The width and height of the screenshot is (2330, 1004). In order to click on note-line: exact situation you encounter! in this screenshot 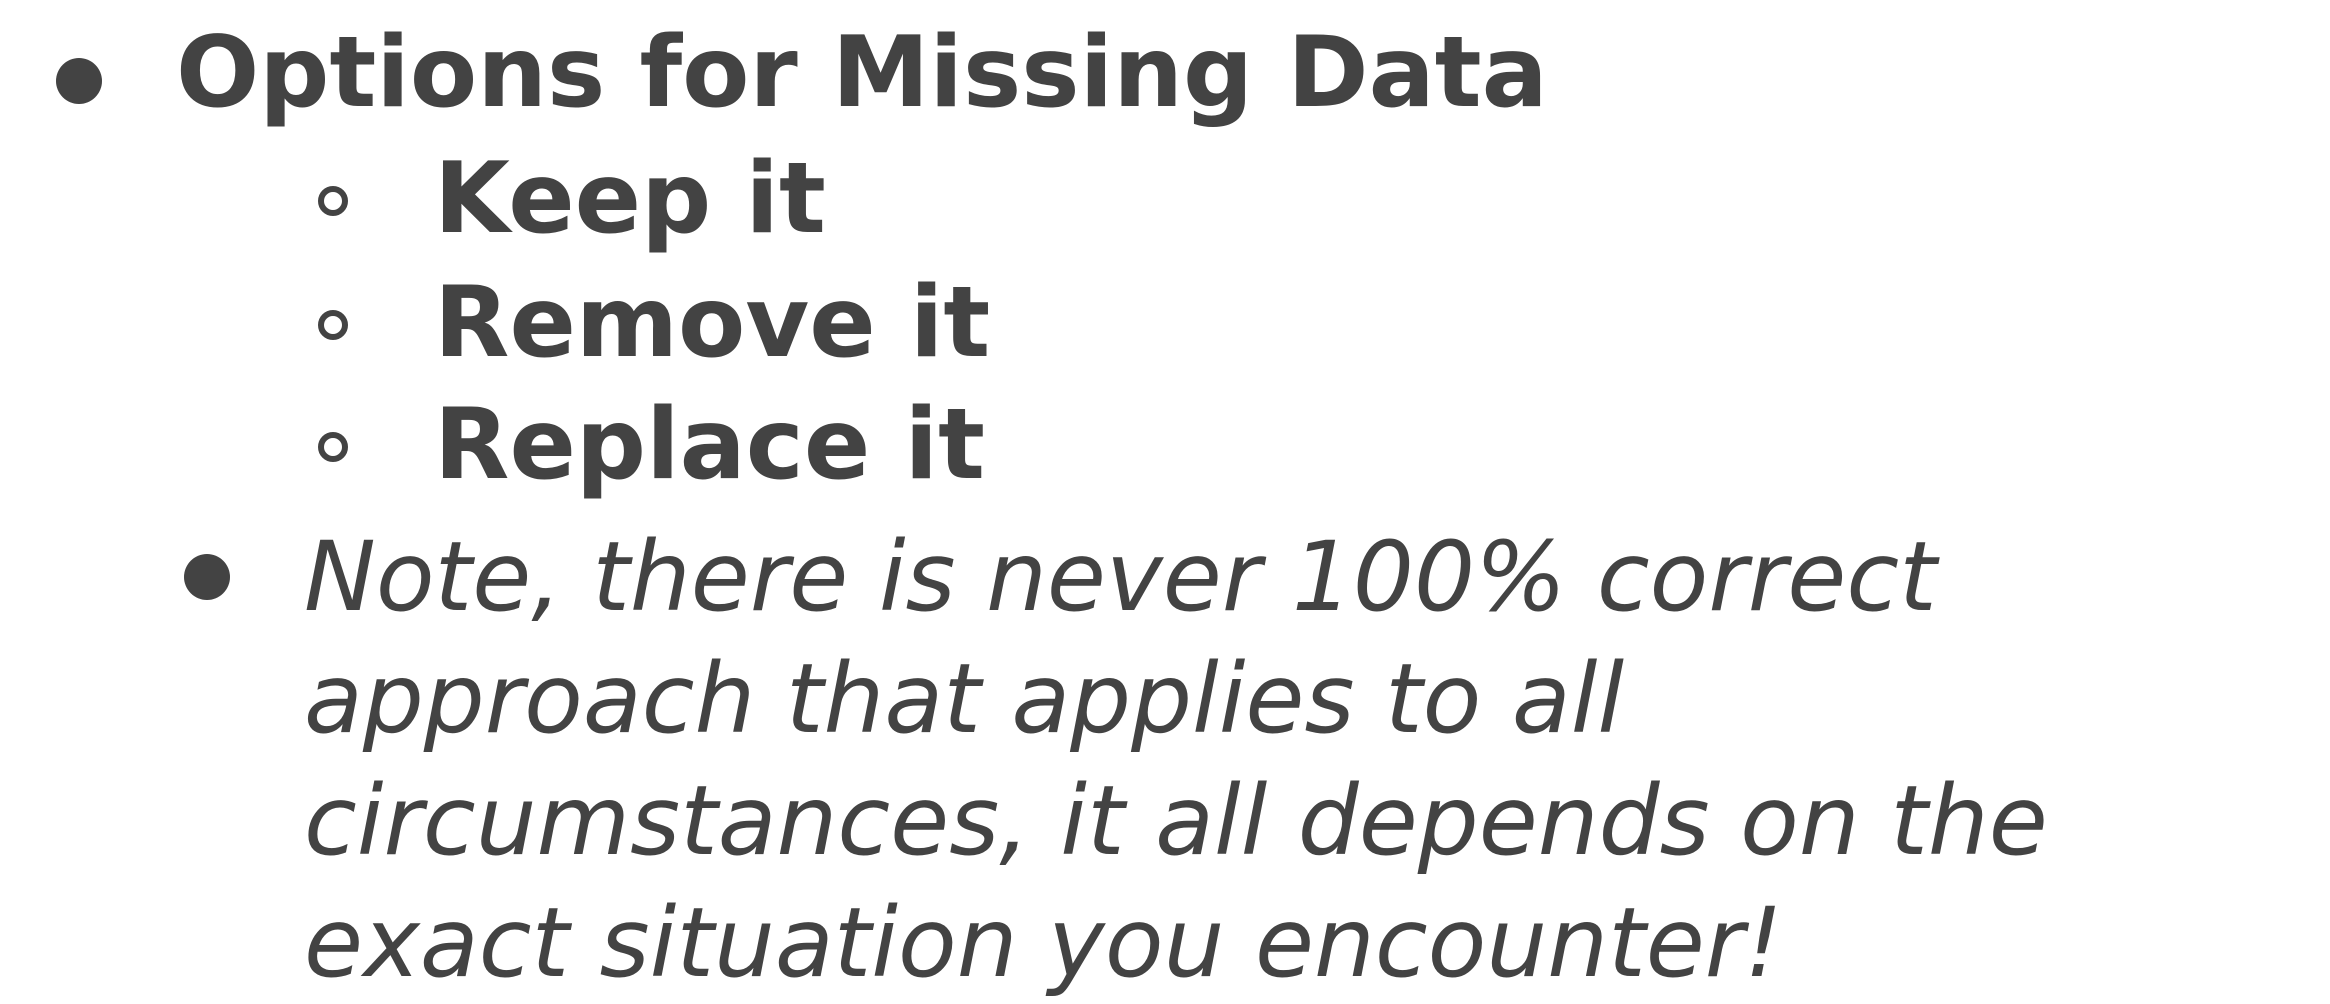, I will do `click(1043, 943)`.